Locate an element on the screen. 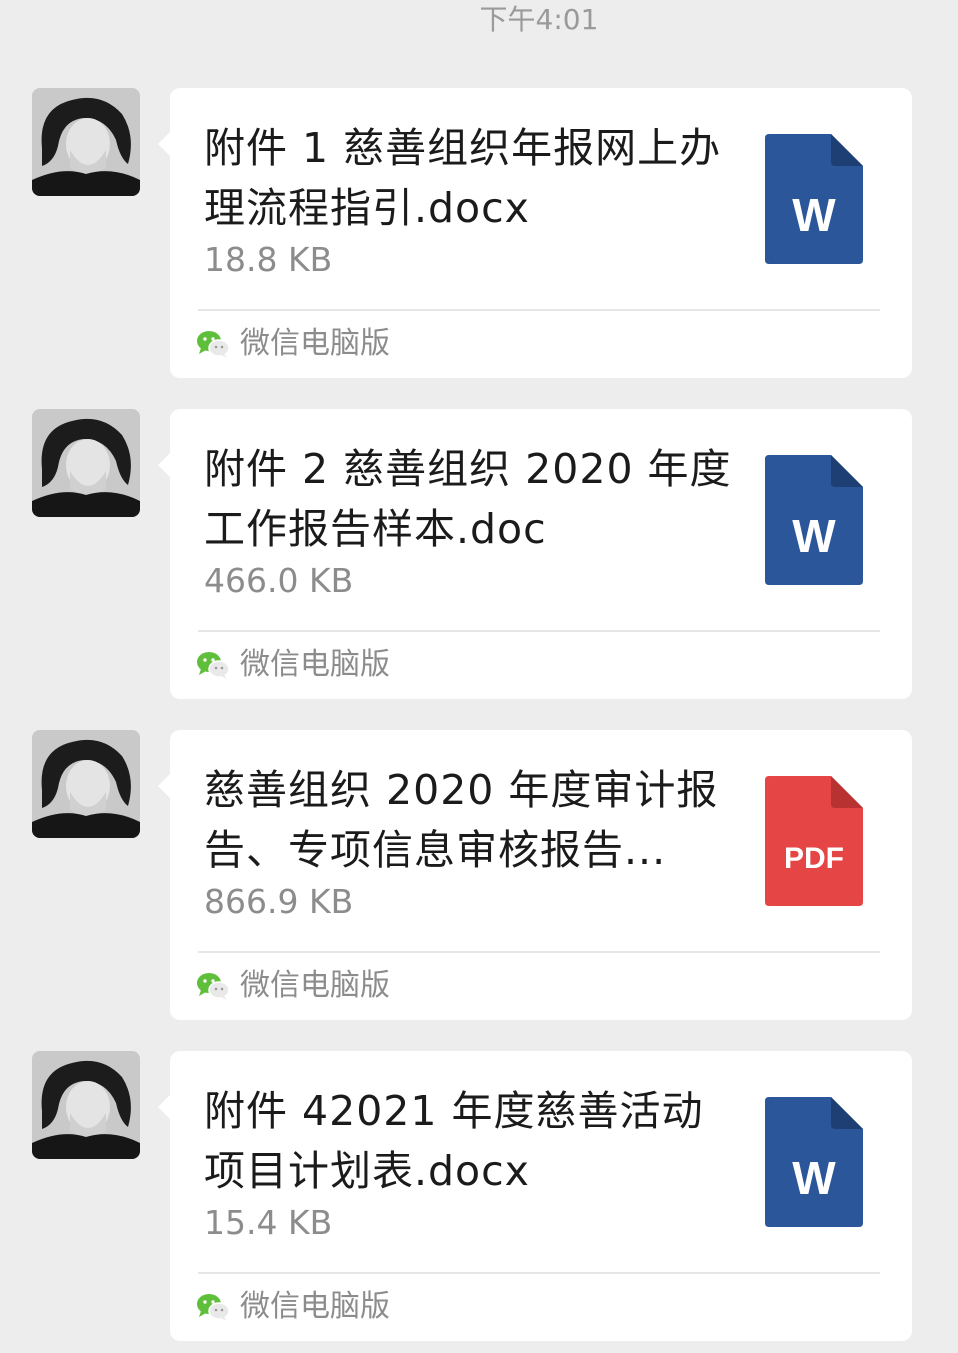 The width and height of the screenshot is (958, 1353). file-name: 附件 42021 年度慈善活动项目计划表.docx is located at coordinates (454, 1141).